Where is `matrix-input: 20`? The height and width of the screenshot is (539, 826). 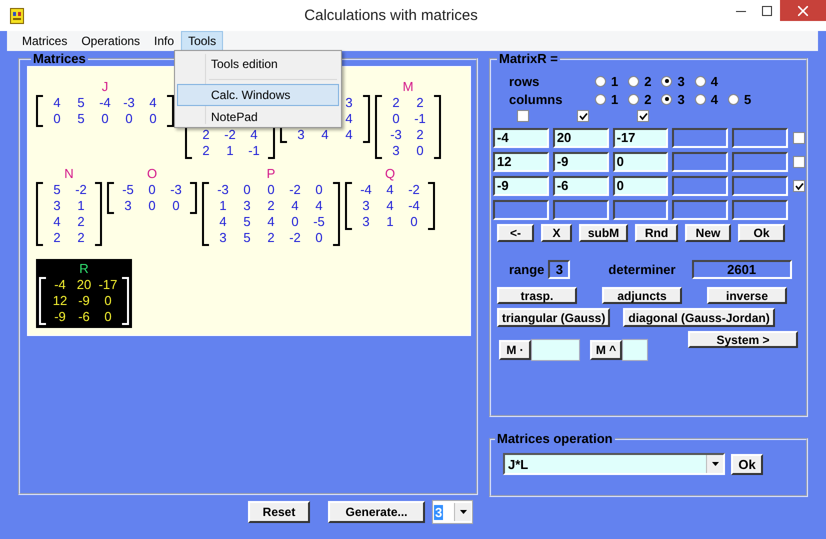
matrix-input: 20 is located at coordinates (580, 138).